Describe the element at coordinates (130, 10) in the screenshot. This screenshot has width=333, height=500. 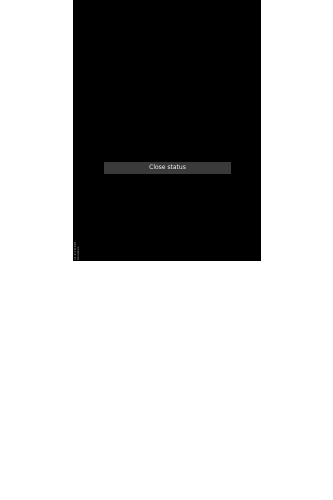
I see `screenshot-interval: Screen Shot Request Interval:` at that location.